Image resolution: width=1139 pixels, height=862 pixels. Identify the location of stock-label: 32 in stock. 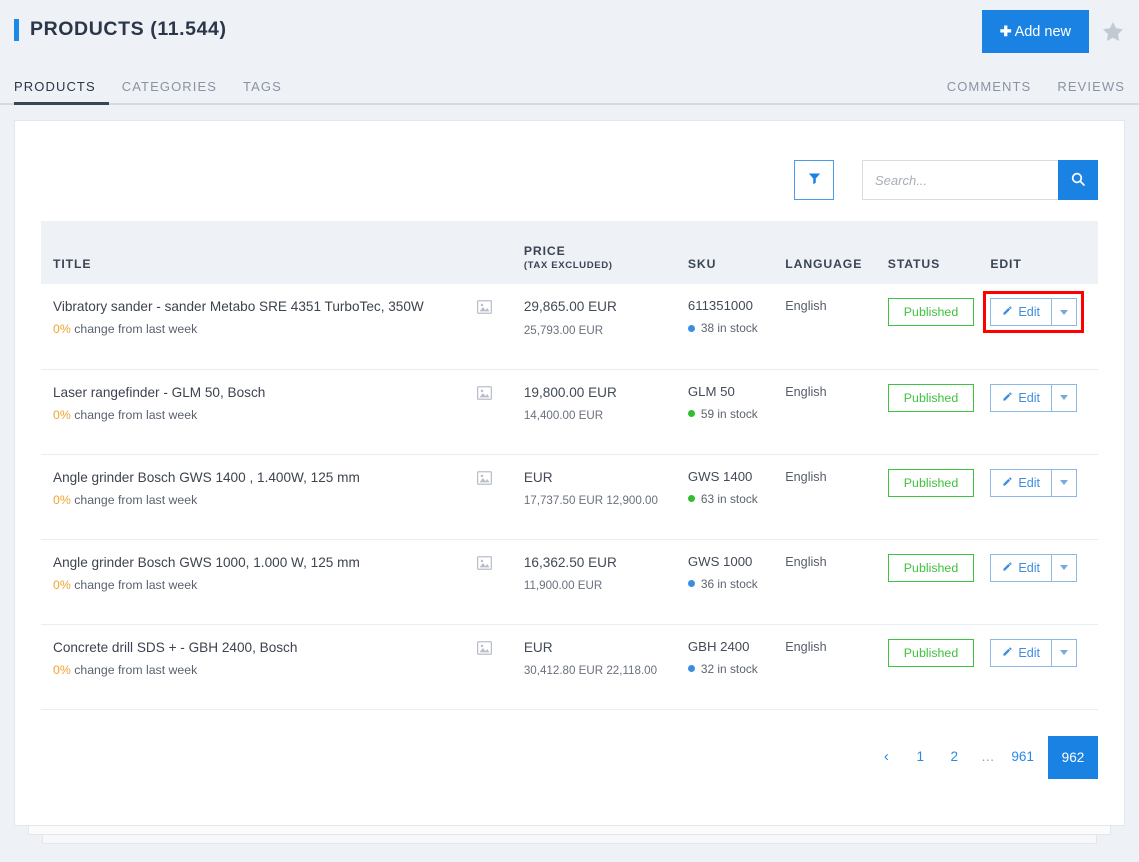
(729, 668).